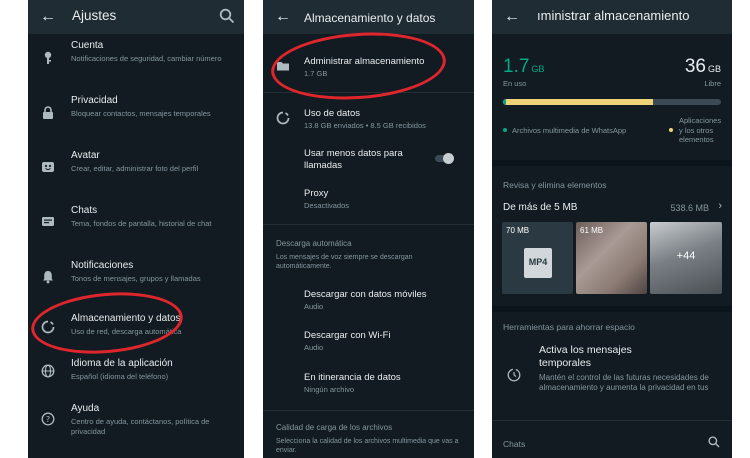  What do you see at coordinates (314, 306) in the screenshot?
I see `mobile-download-value: Audio` at bounding box center [314, 306].